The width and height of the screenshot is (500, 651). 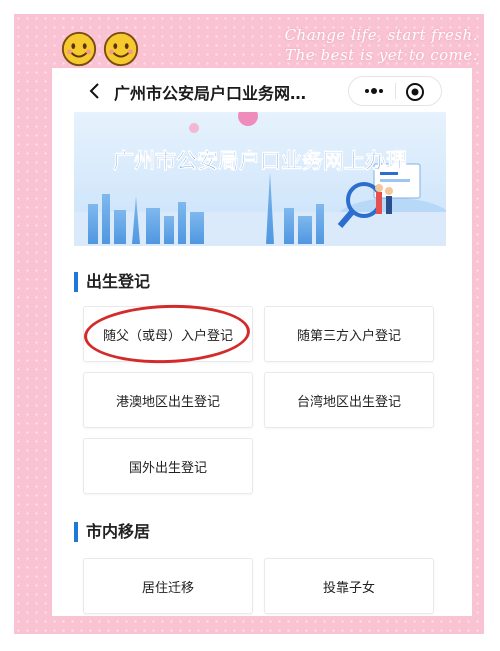 I want to click on service-item-residence-move: 居住迁移, so click(x=168, y=586).